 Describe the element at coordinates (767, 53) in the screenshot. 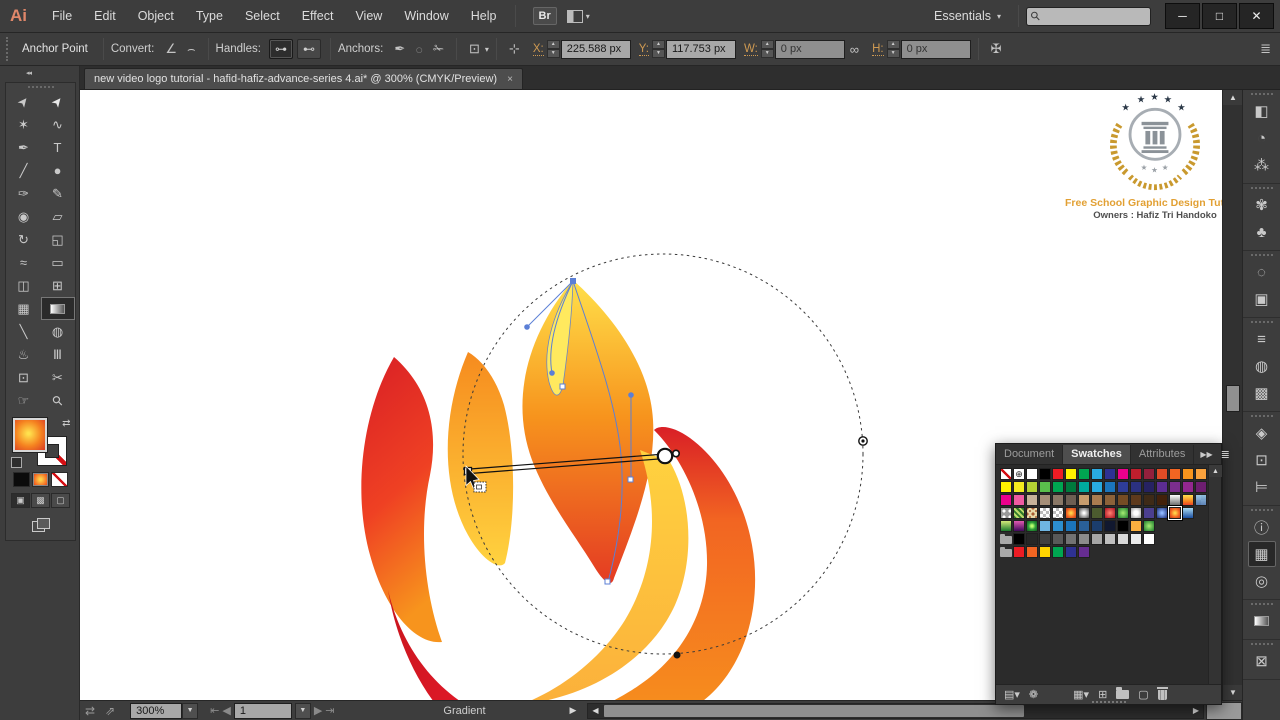

I see `stepper-down-icon: ▼` at that location.